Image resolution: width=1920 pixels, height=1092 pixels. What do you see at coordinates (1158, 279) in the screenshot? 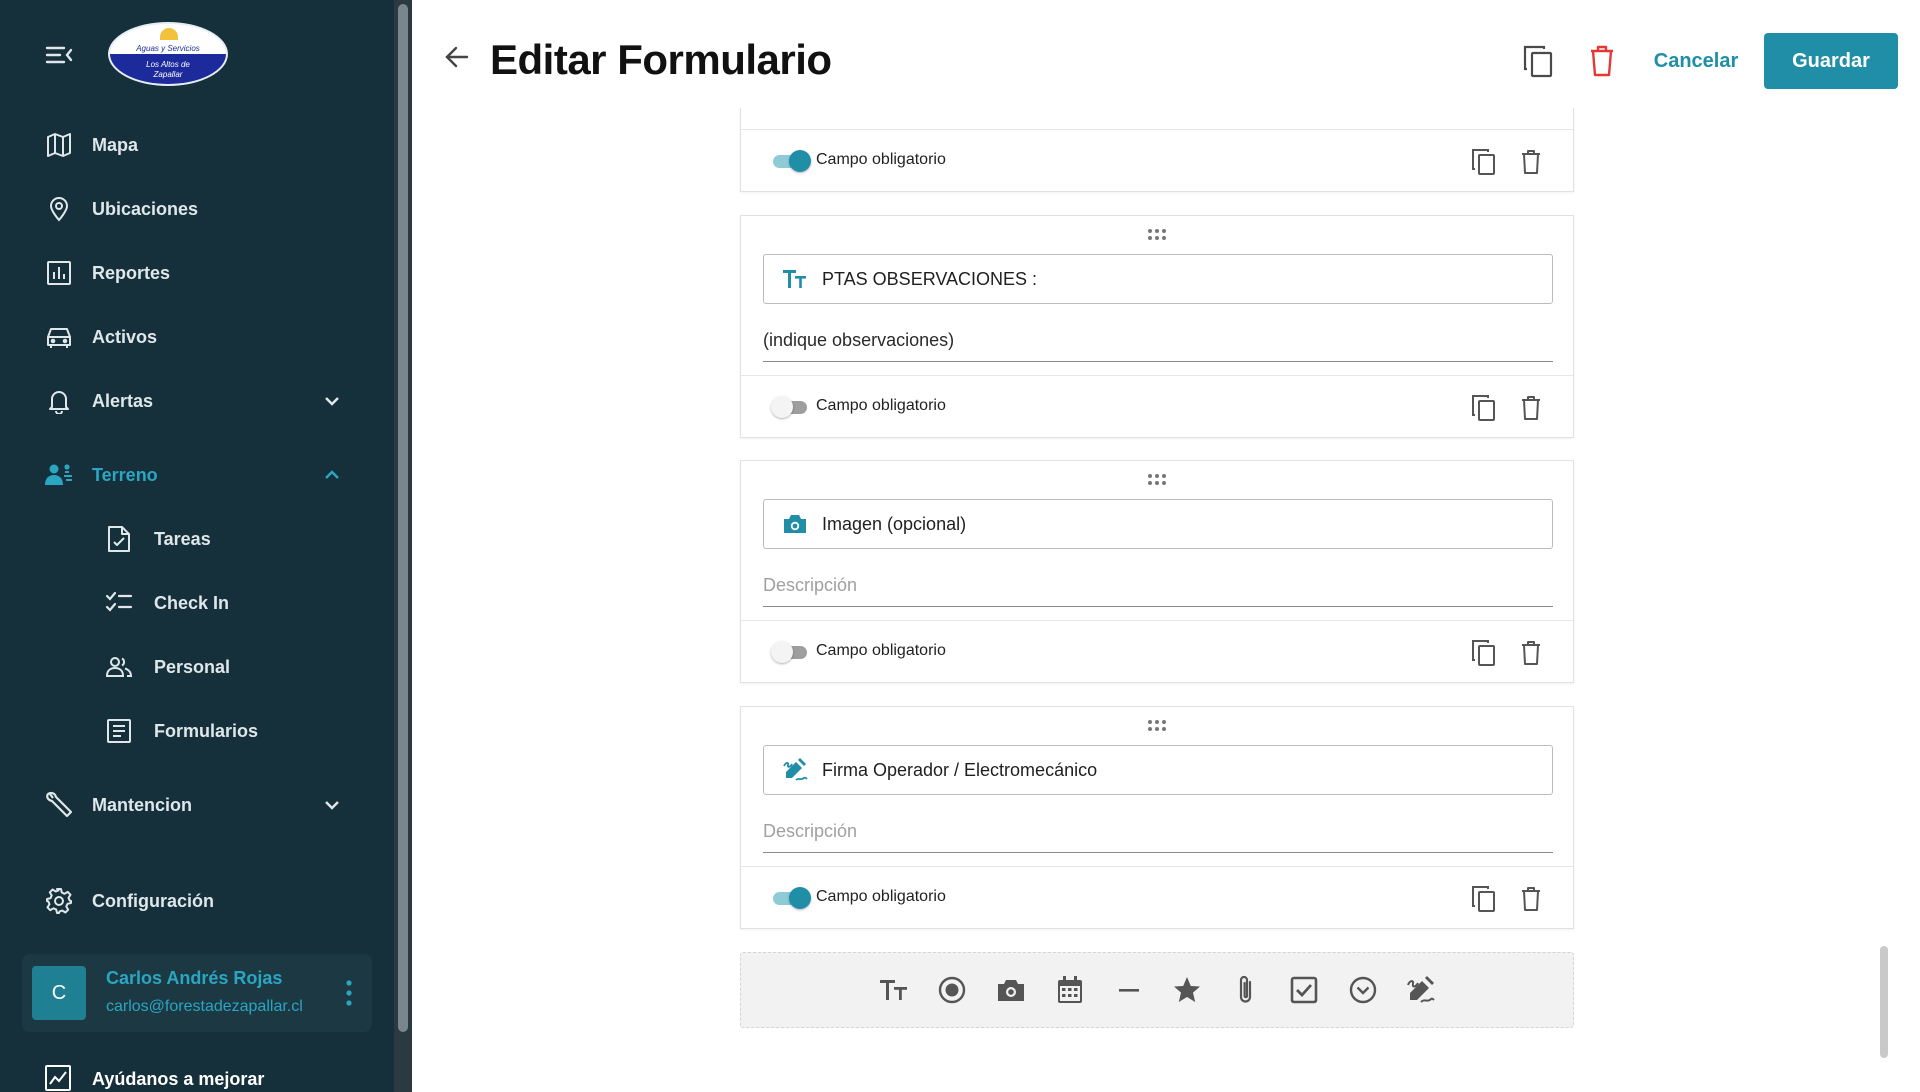
I see `field-title-input: PTAS OBSERVACIONES :` at bounding box center [1158, 279].